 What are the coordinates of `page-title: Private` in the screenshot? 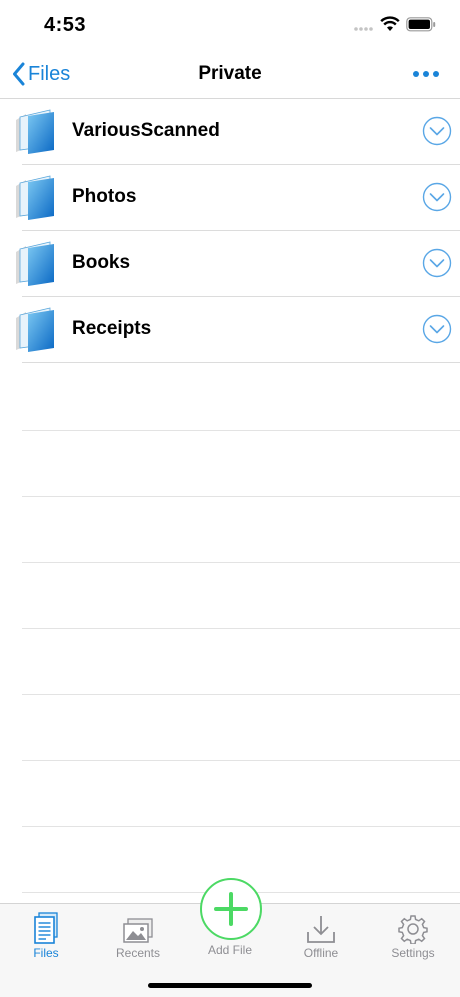 It's located at (230, 73).